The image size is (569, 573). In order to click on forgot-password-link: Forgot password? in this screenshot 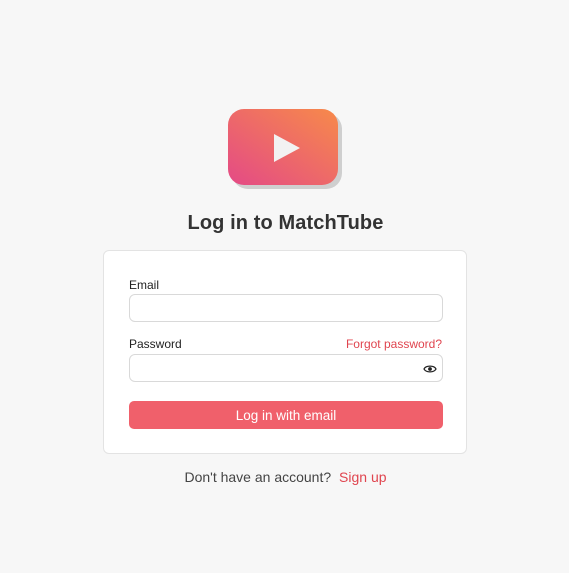, I will do `click(394, 344)`.